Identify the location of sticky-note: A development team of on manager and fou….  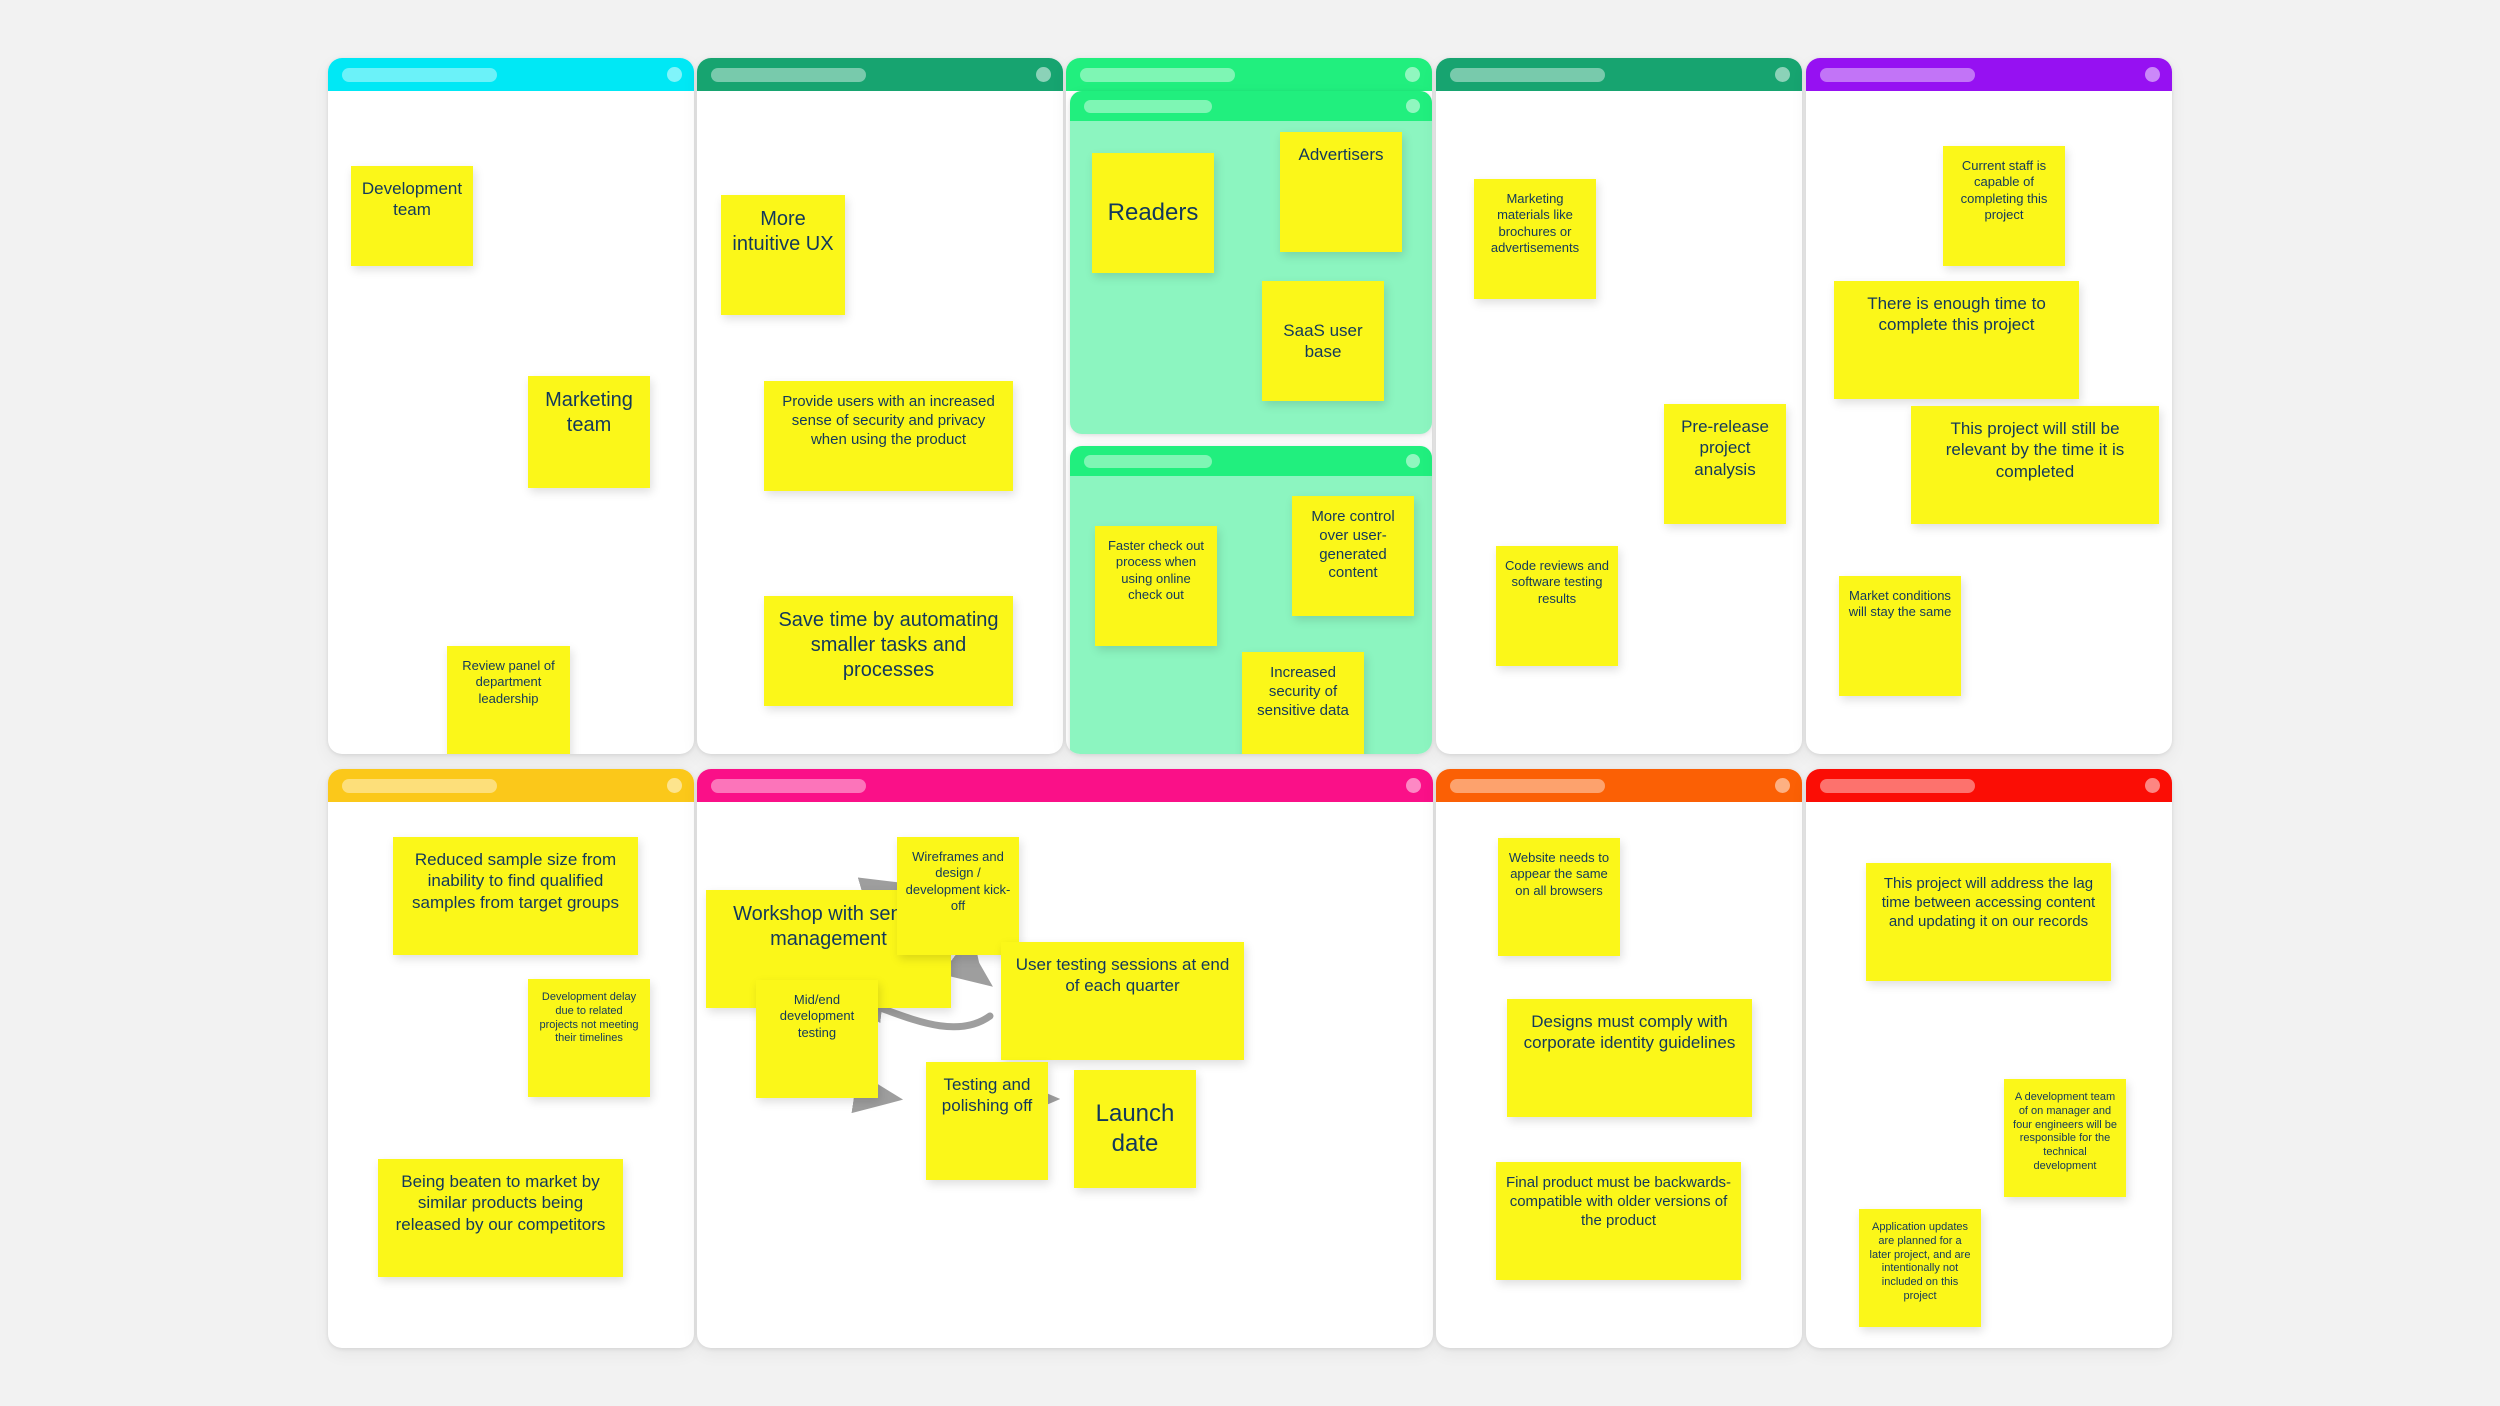
(2065, 1138).